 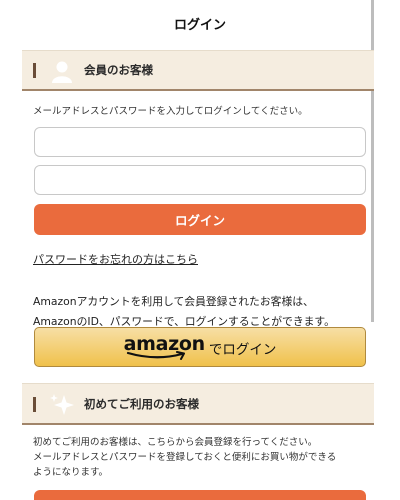 What do you see at coordinates (200, 142) in the screenshot?
I see `email-input` at bounding box center [200, 142].